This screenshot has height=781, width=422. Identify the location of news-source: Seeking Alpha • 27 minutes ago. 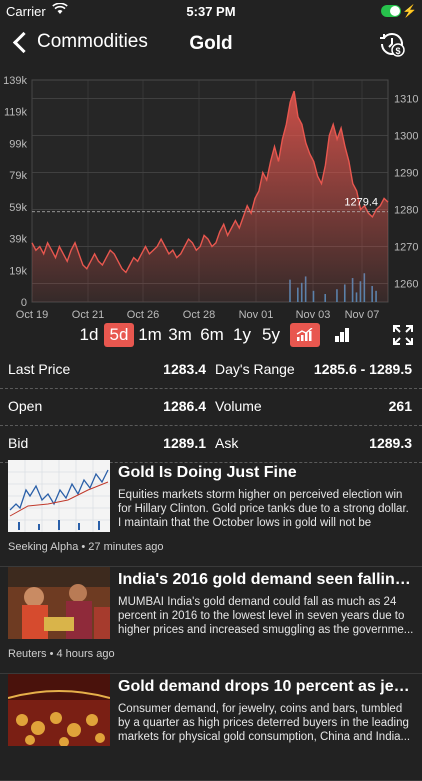
(86, 547).